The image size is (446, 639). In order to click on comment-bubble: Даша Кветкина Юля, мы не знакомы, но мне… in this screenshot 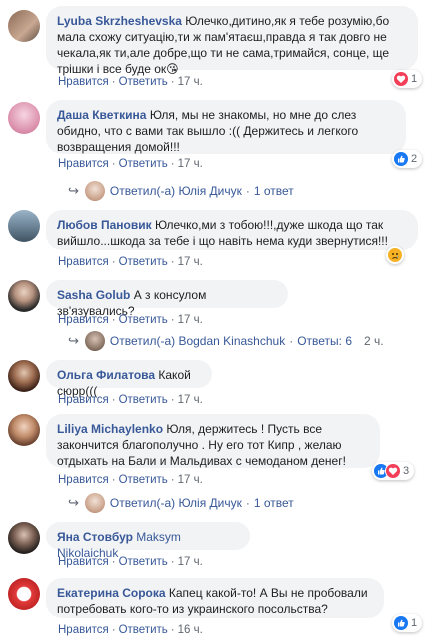, I will do `click(226, 127)`.